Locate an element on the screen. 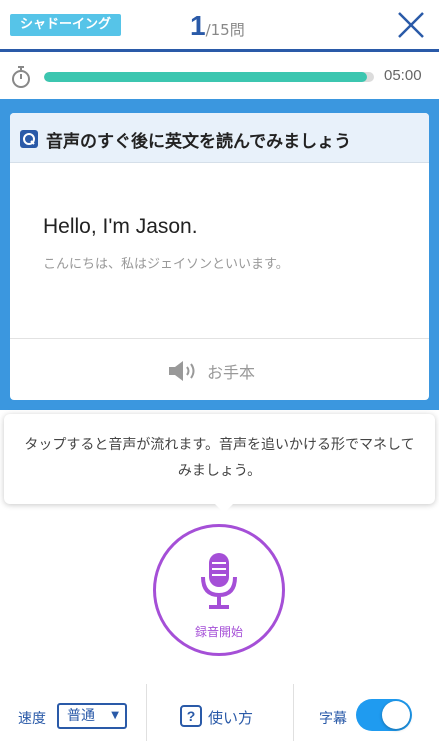 The width and height of the screenshot is (439, 741). microphone-icon is located at coordinates (219, 581).